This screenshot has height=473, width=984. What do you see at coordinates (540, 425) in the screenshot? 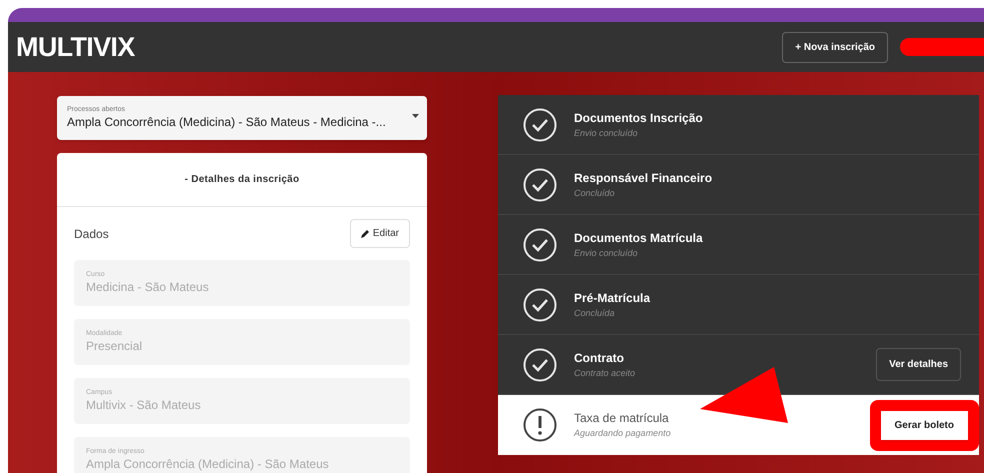
I see `exclamation-circle-icon` at bounding box center [540, 425].